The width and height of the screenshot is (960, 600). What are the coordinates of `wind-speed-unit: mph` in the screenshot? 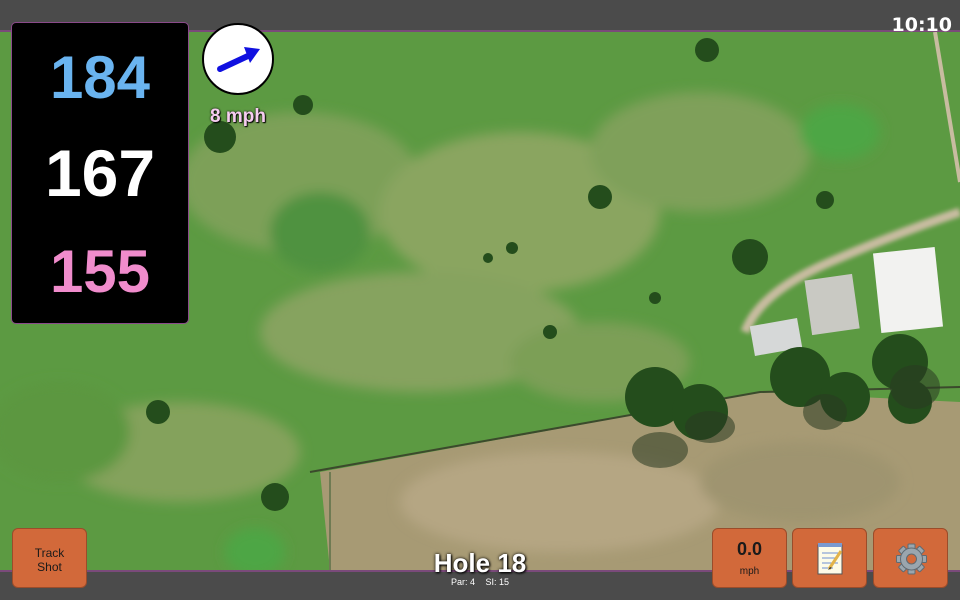 It's located at (749, 571).